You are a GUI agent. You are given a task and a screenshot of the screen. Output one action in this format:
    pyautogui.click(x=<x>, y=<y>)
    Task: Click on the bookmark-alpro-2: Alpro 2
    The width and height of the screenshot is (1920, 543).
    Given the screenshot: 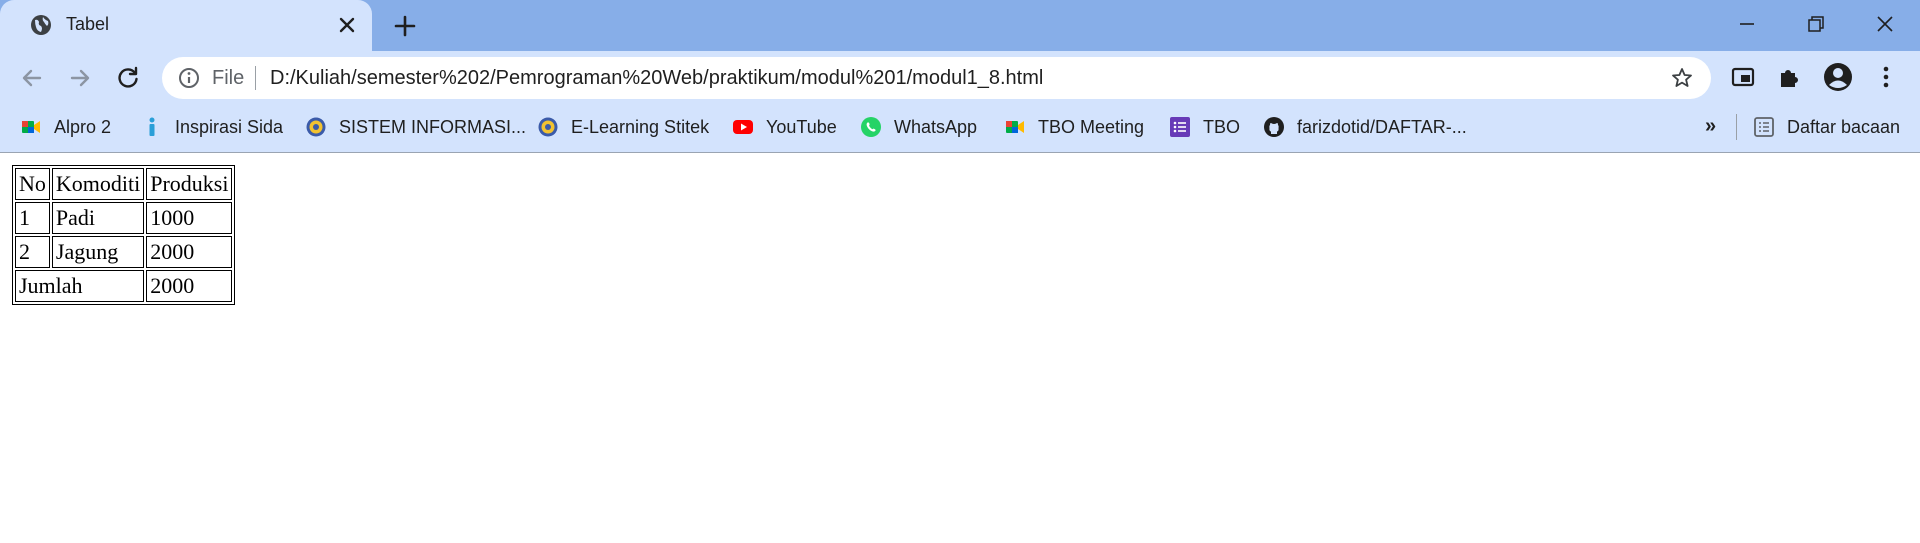 What is the action you would take?
    pyautogui.click(x=65, y=127)
    